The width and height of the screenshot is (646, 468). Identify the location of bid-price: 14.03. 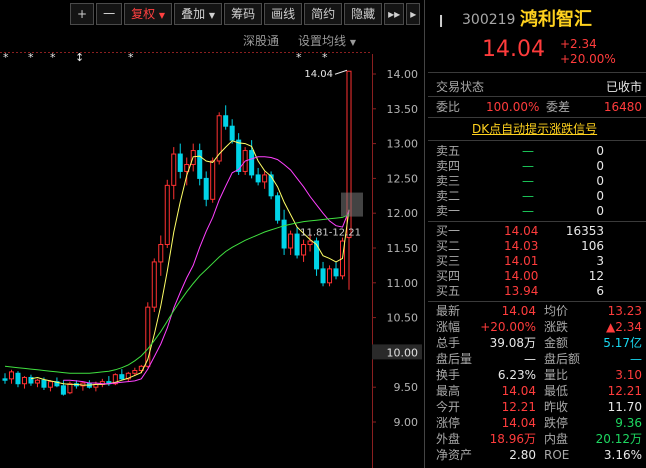
(521, 246).